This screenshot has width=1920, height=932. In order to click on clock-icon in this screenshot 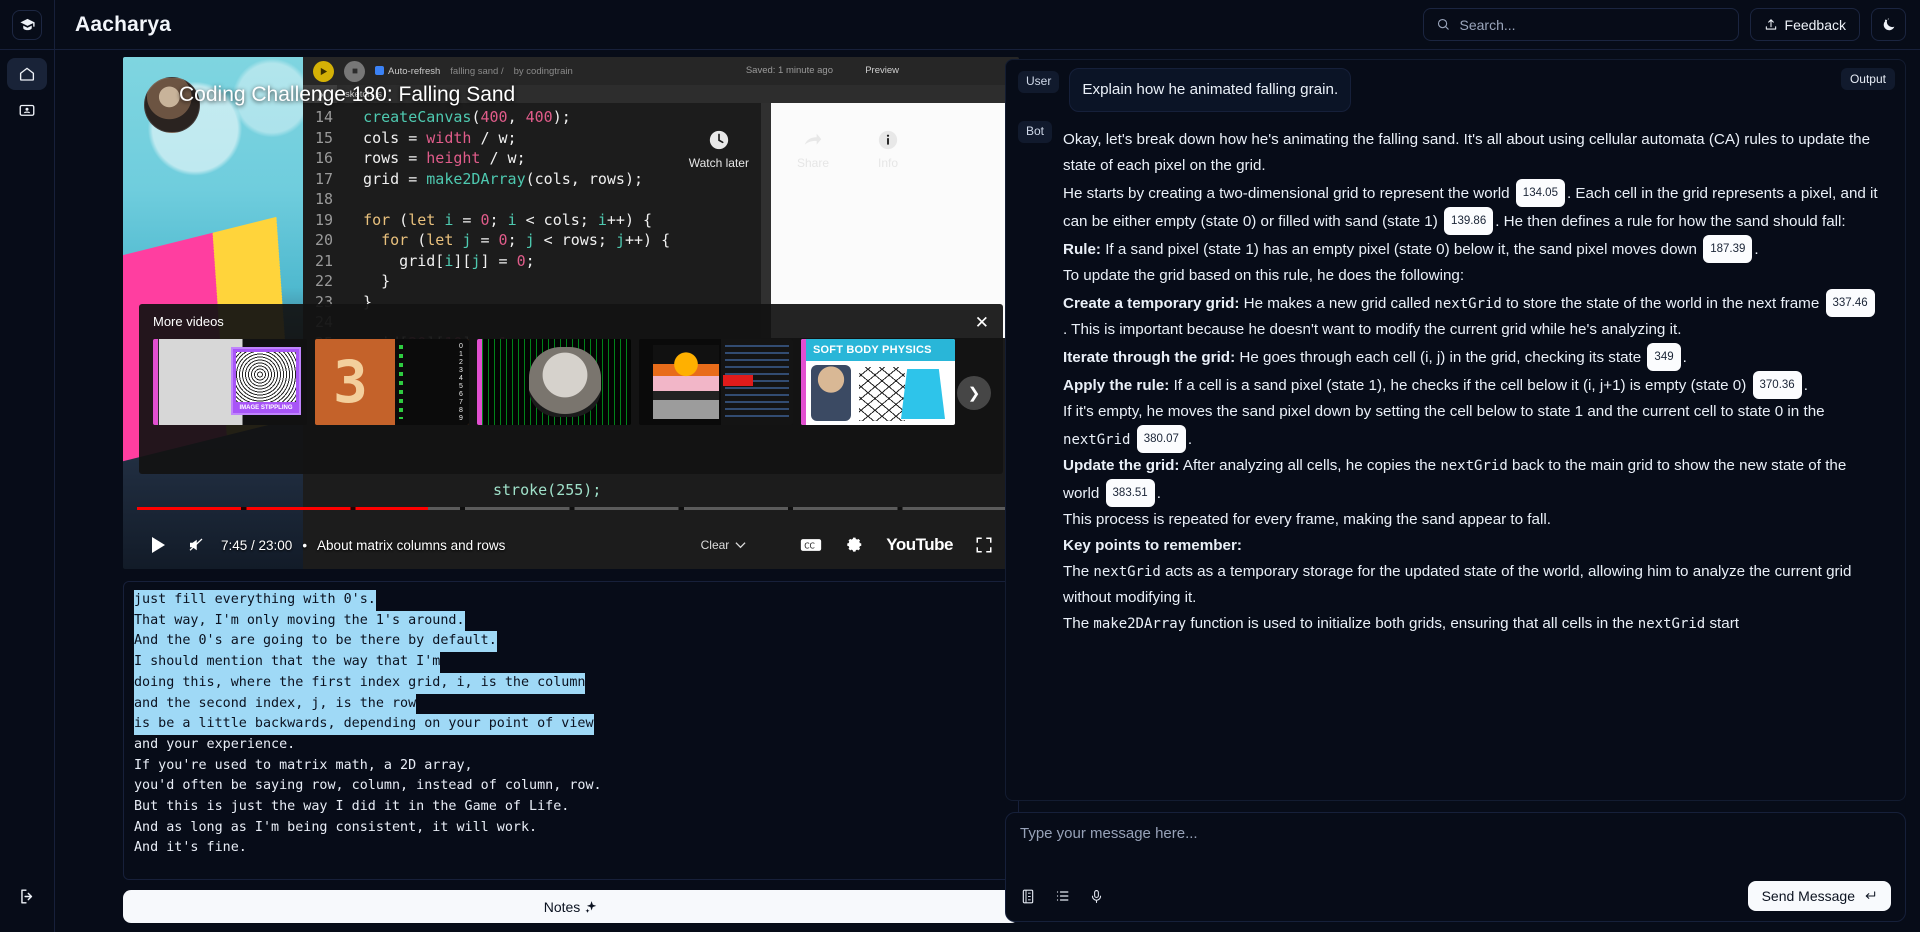, I will do `click(719, 140)`.